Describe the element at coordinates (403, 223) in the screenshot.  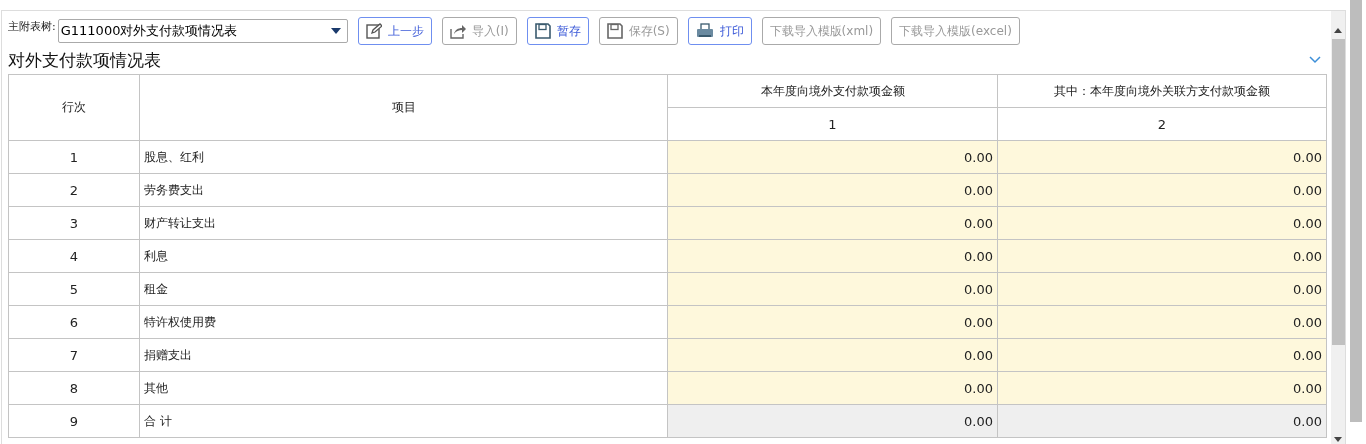
I see `table-cell: 财产转让支出` at that location.